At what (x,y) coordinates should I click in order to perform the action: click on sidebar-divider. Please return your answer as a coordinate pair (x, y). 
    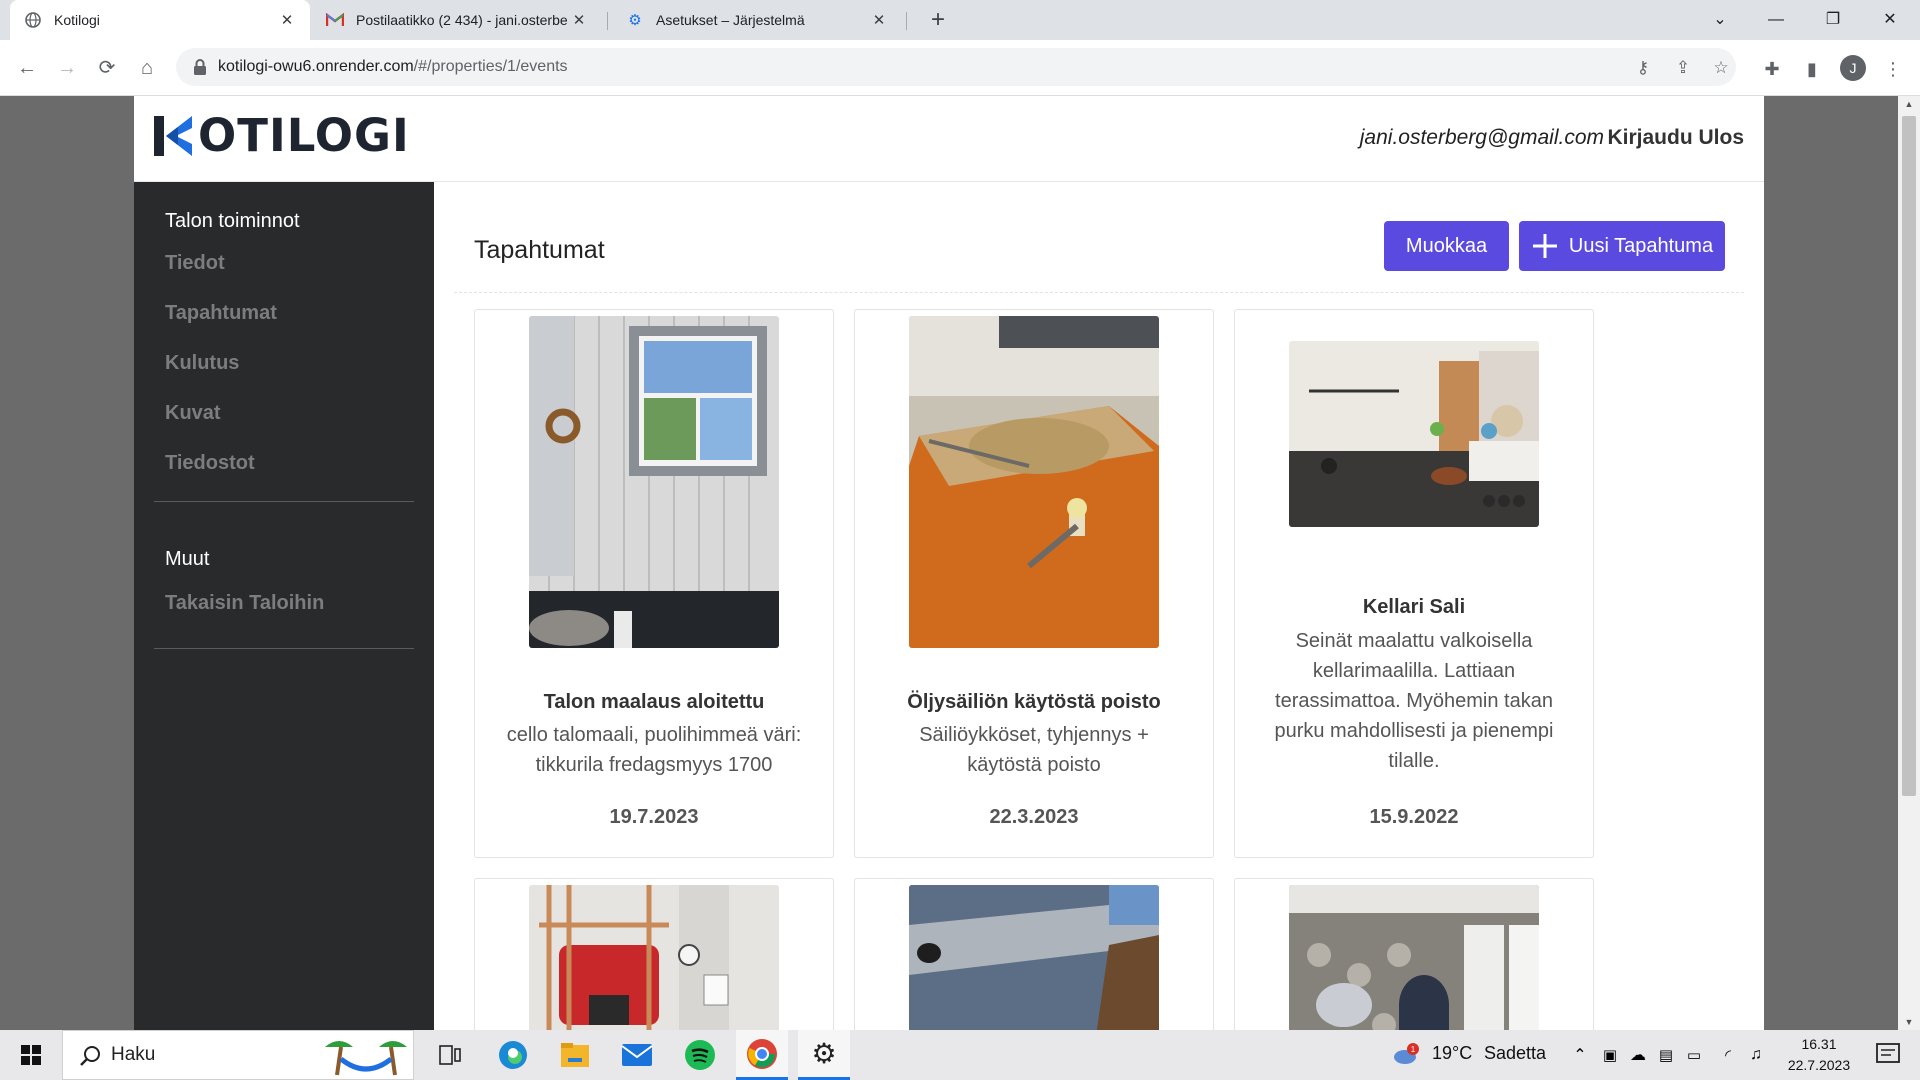
    Looking at the image, I should click on (284, 501).